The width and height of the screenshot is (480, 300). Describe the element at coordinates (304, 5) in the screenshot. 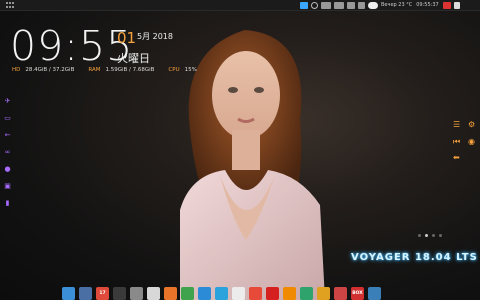

I see `dropbox-icon` at that location.